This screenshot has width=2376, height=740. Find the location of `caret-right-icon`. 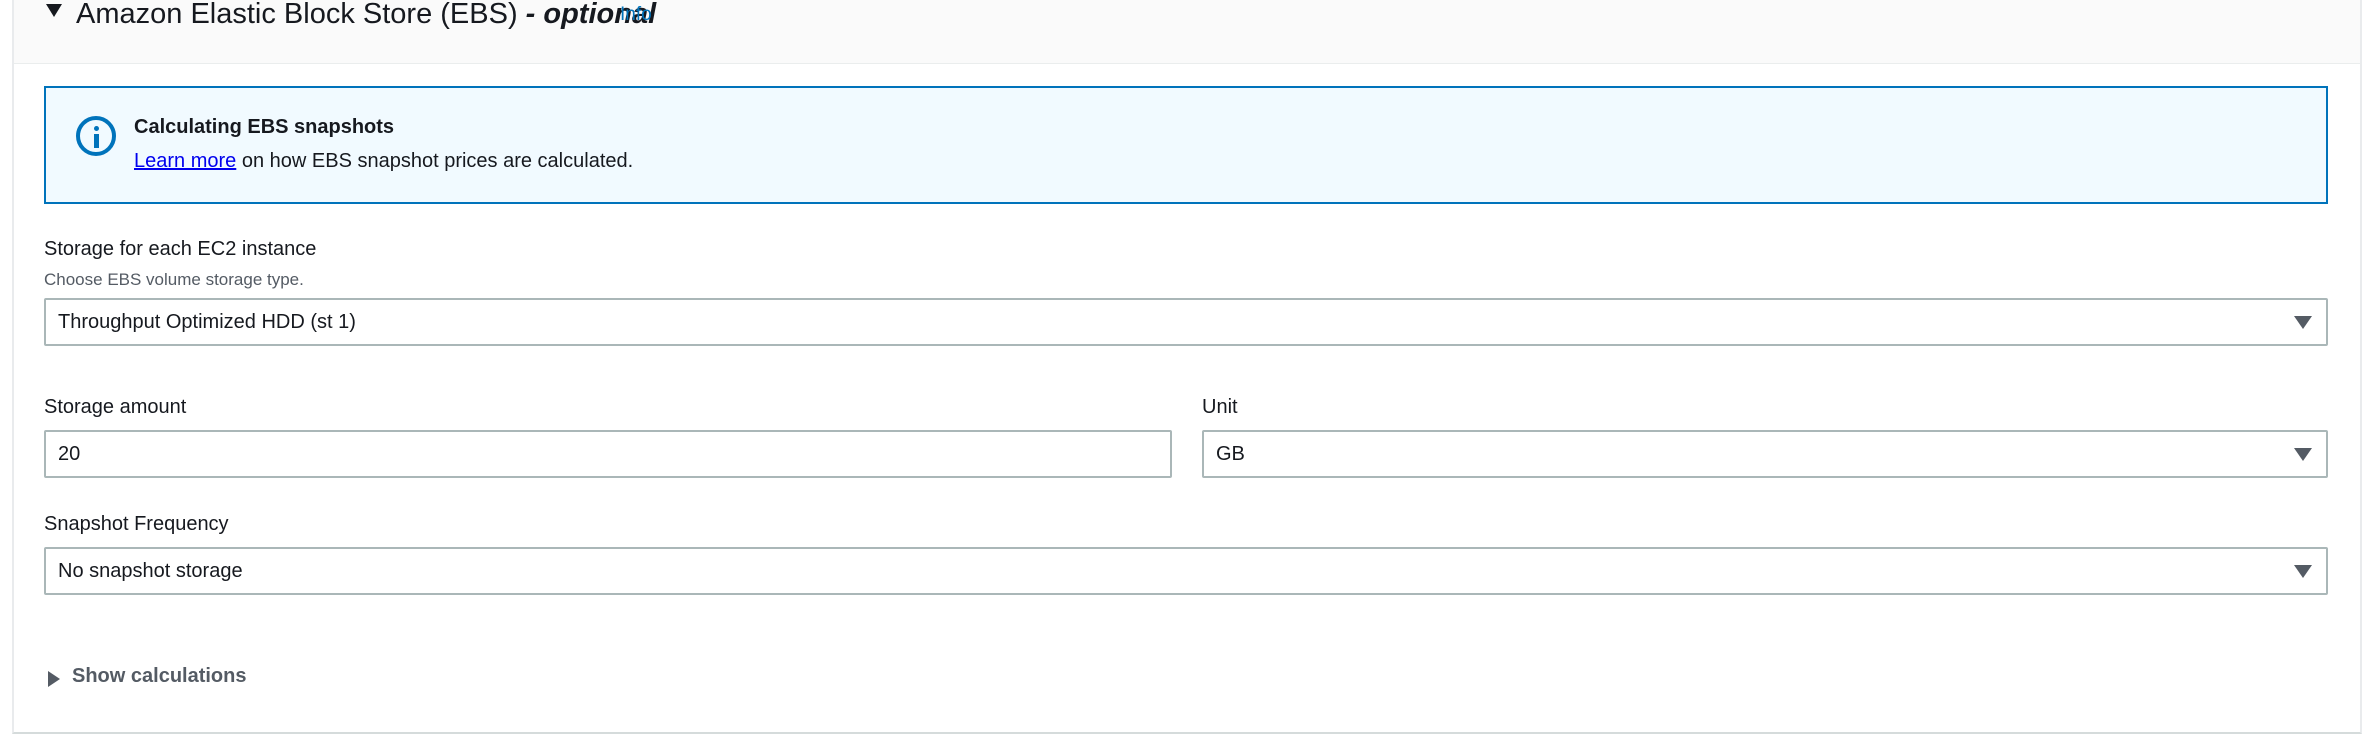

caret-right-icon is located at coordinates (54, 679).